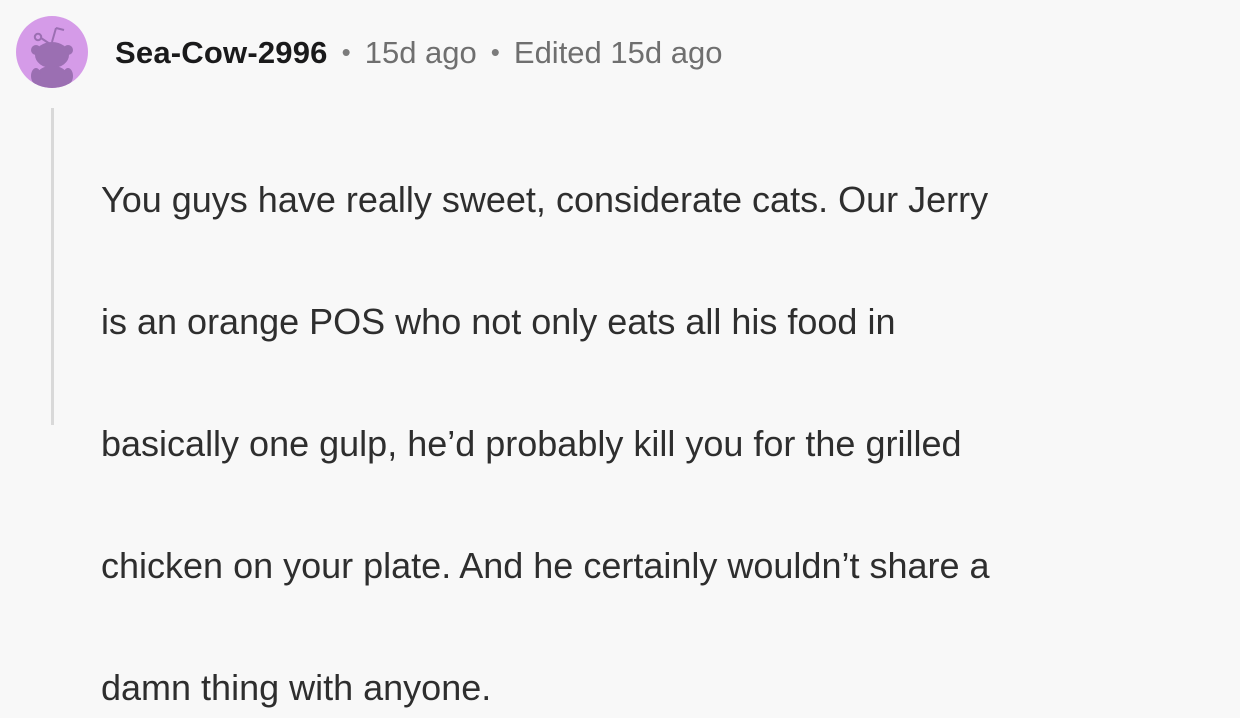 This screenshot has height=718, width=1240. I want to click on snoo-avatar-icon, so click(52, 57).